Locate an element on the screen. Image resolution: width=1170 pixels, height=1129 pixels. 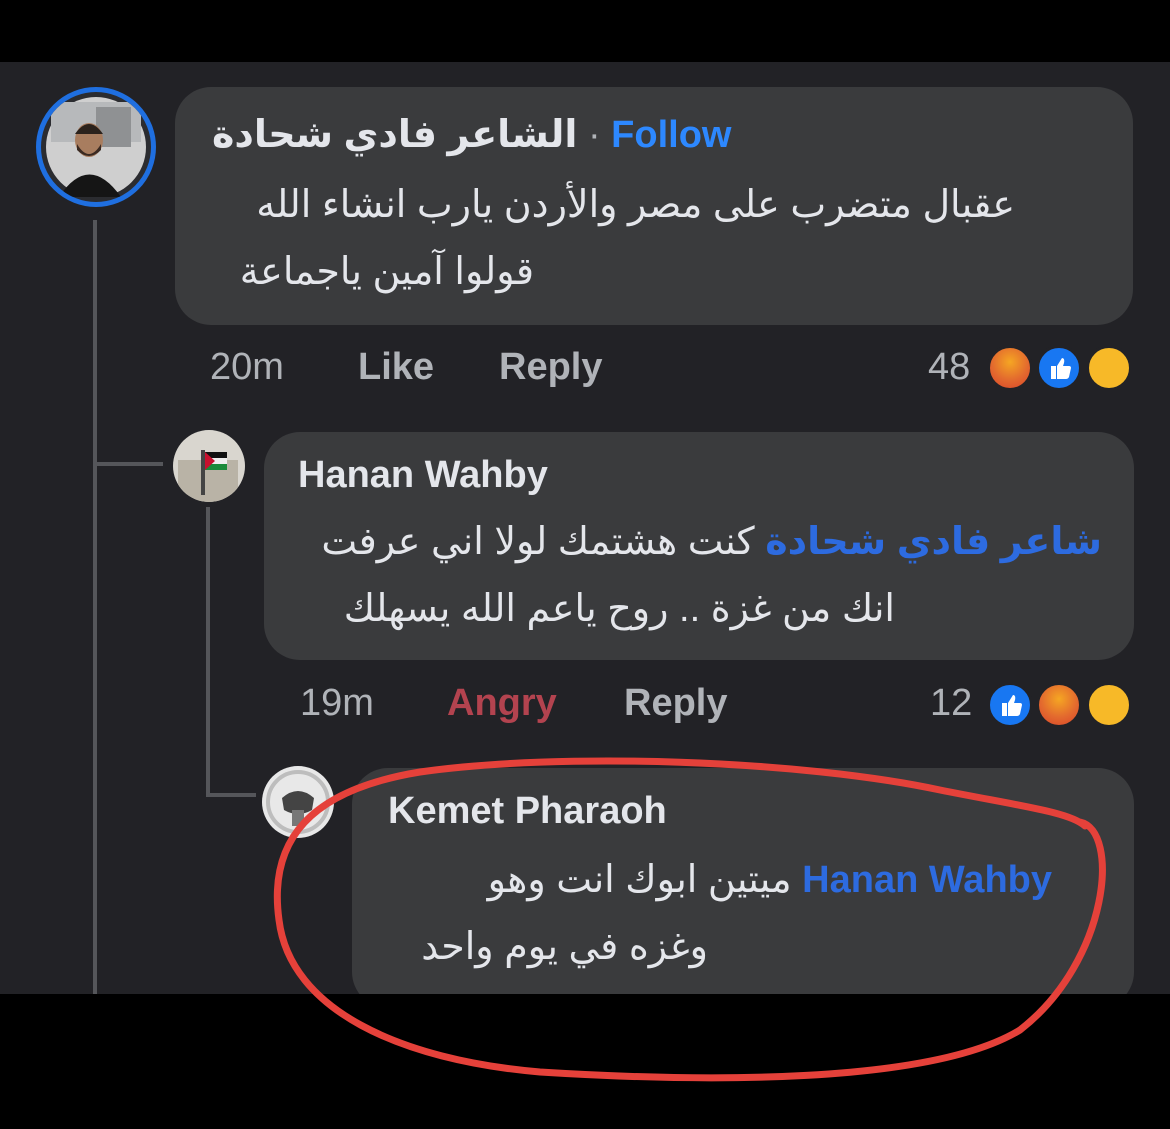
reaction-count: 48 is located at coordinates (949, 367).